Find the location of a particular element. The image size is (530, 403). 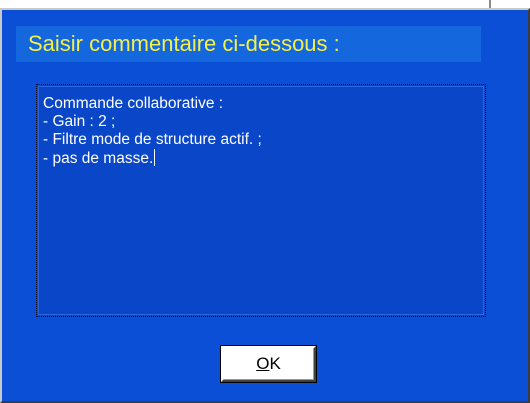

ok-button-mnemonic: O is located at coordinates (263, 363).